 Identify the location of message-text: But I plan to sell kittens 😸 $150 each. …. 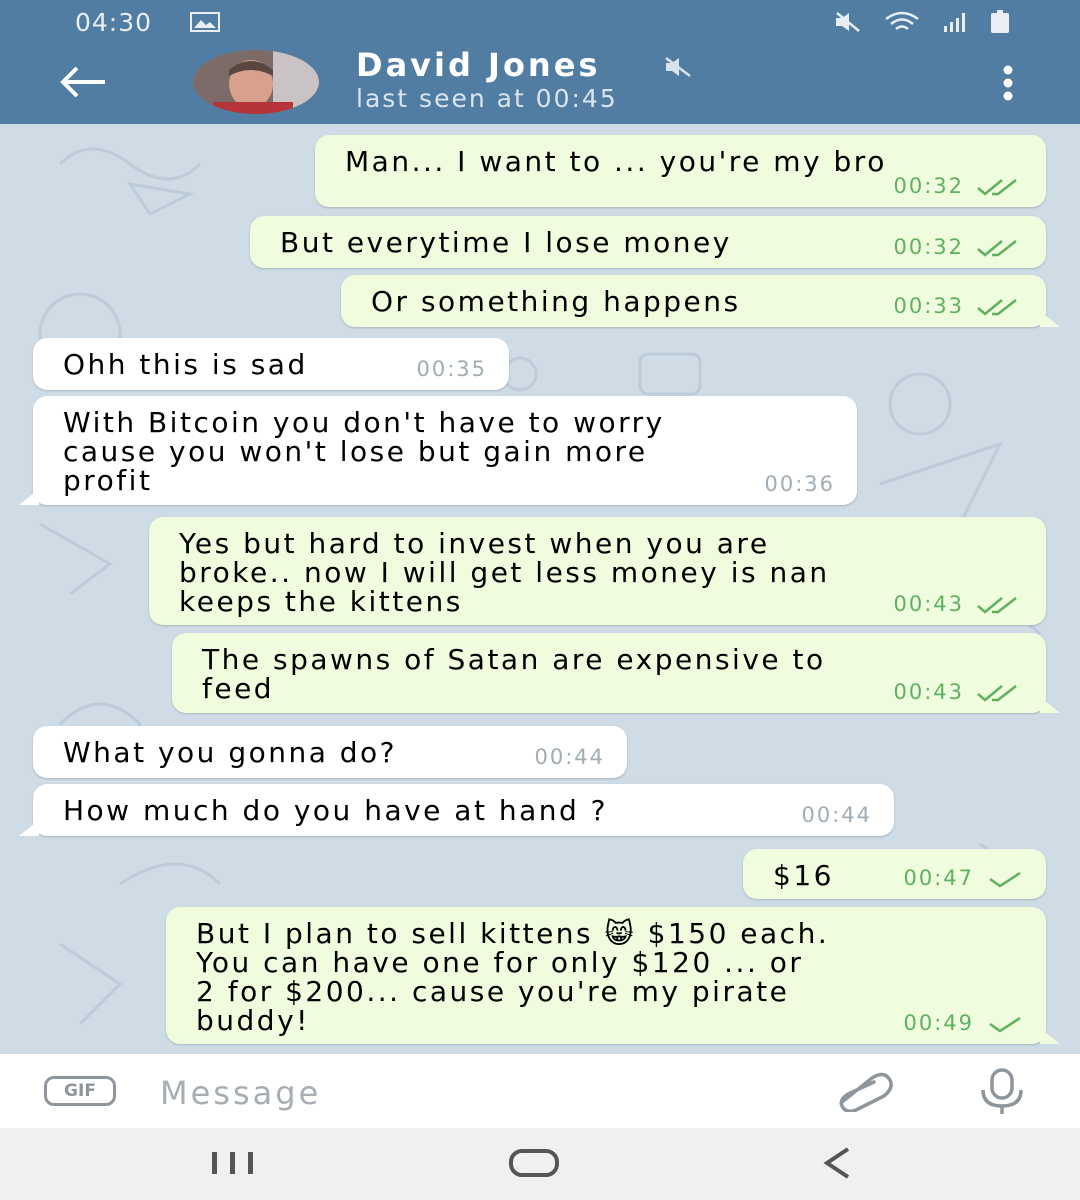
(513, 977).